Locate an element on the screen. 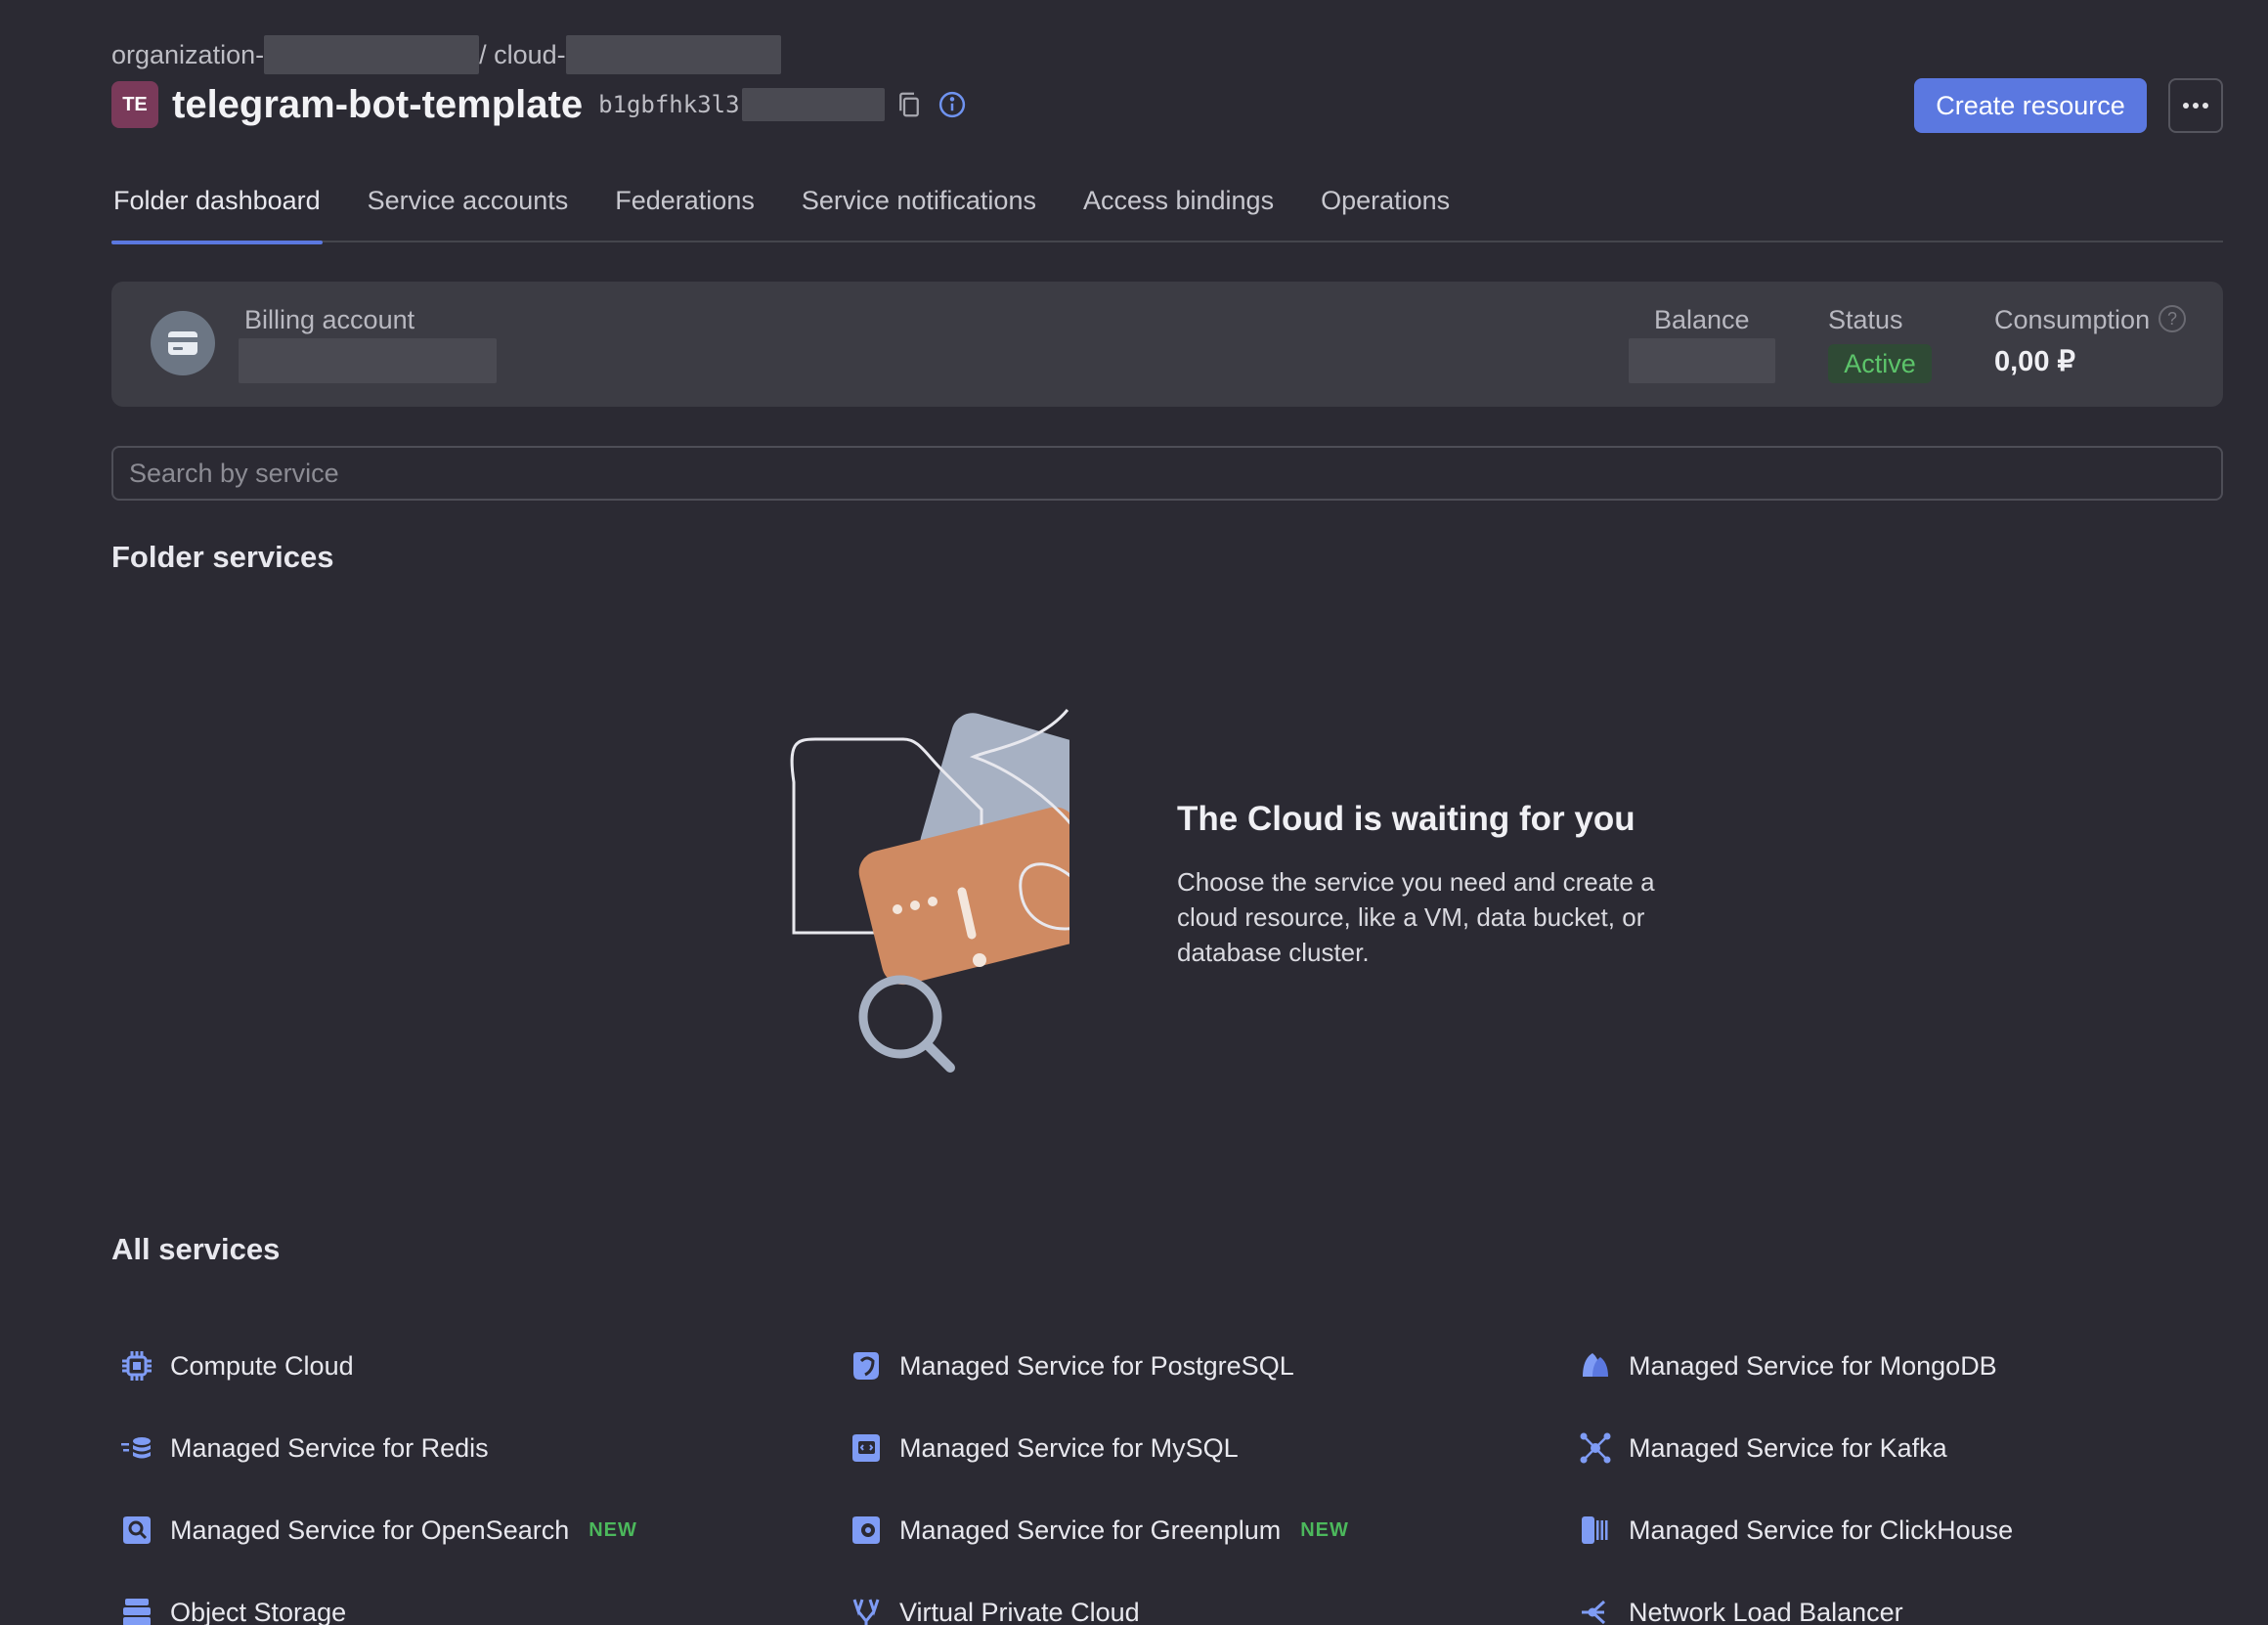 The image size is (2268, 1625). vpc-icon is located at coordinates (866, 1609).